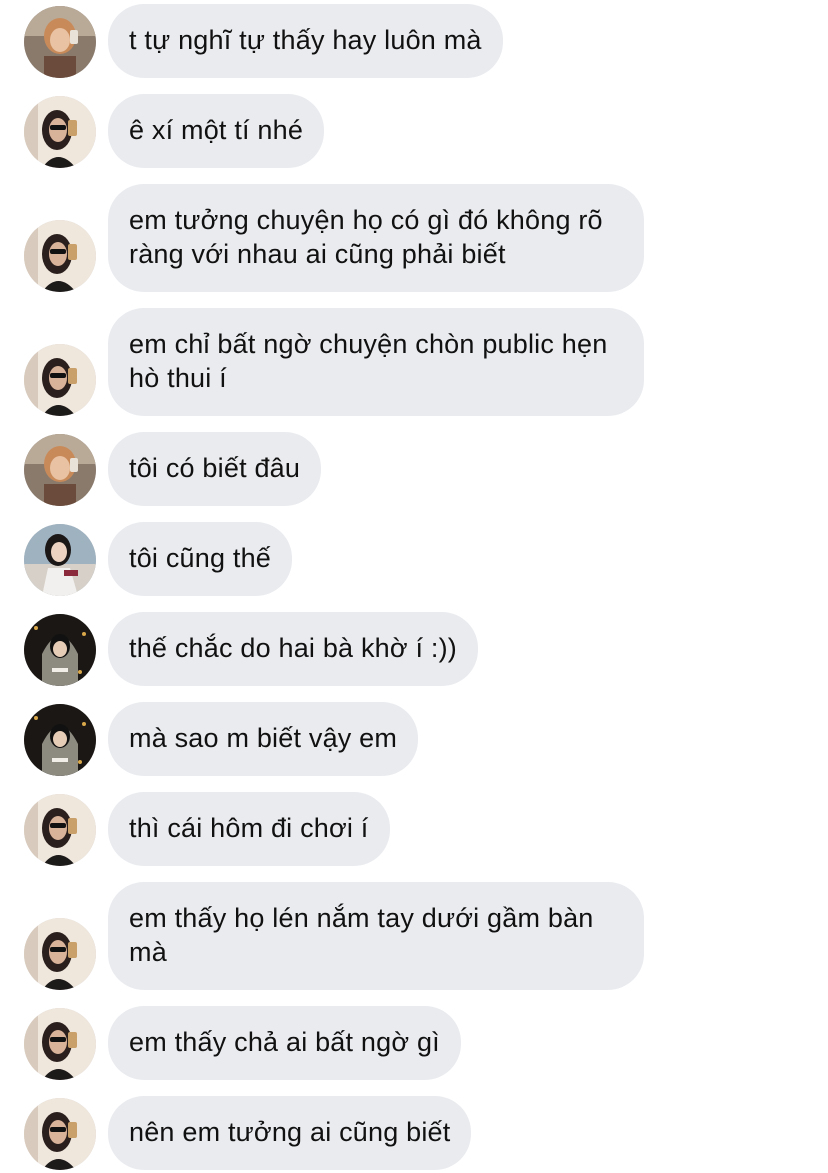 The width and height of the screenshot is (828, 1173). I want to click on message-bubble: thế chắc do hai bà khờ í :)), so click(293, 649).